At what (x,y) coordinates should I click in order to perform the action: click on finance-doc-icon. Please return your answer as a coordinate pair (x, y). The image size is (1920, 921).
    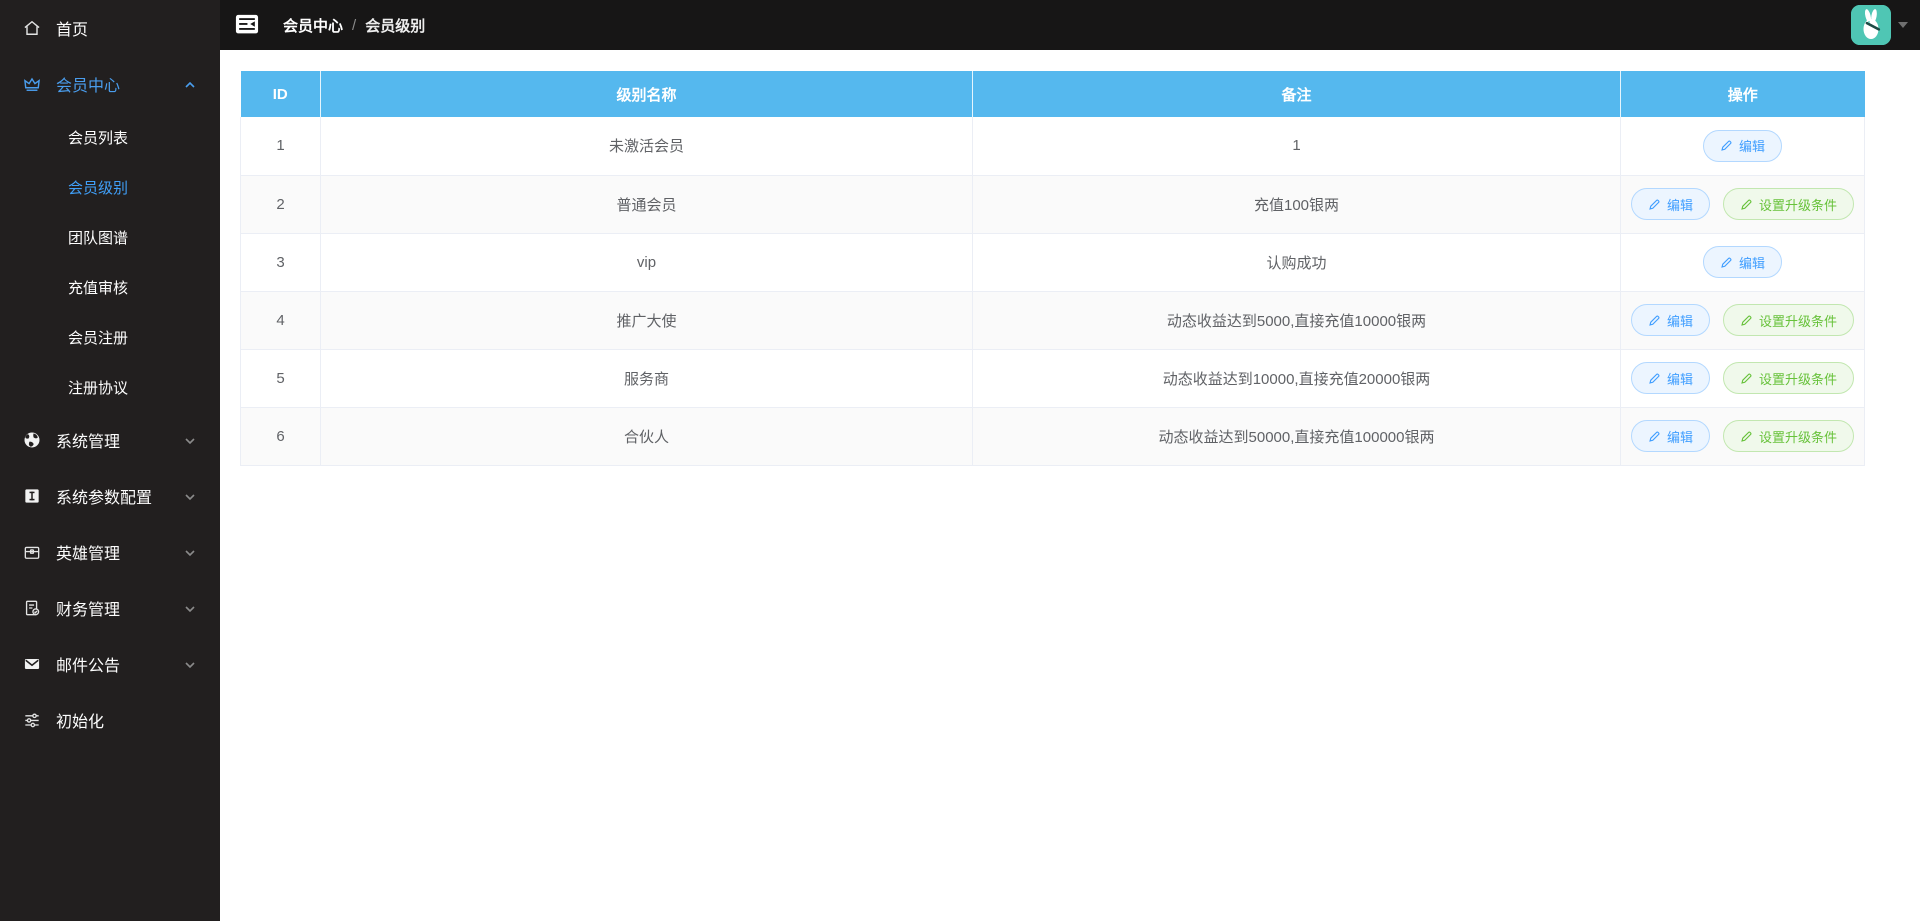
    Looking at the image, I should click on (32, 608).